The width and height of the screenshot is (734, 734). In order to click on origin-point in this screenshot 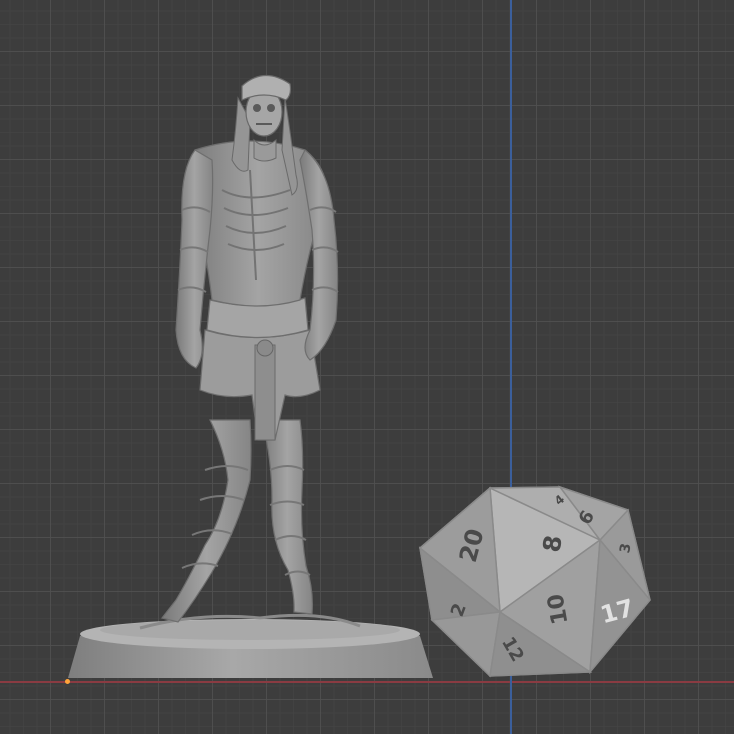, I will do `click(67, 681)`.